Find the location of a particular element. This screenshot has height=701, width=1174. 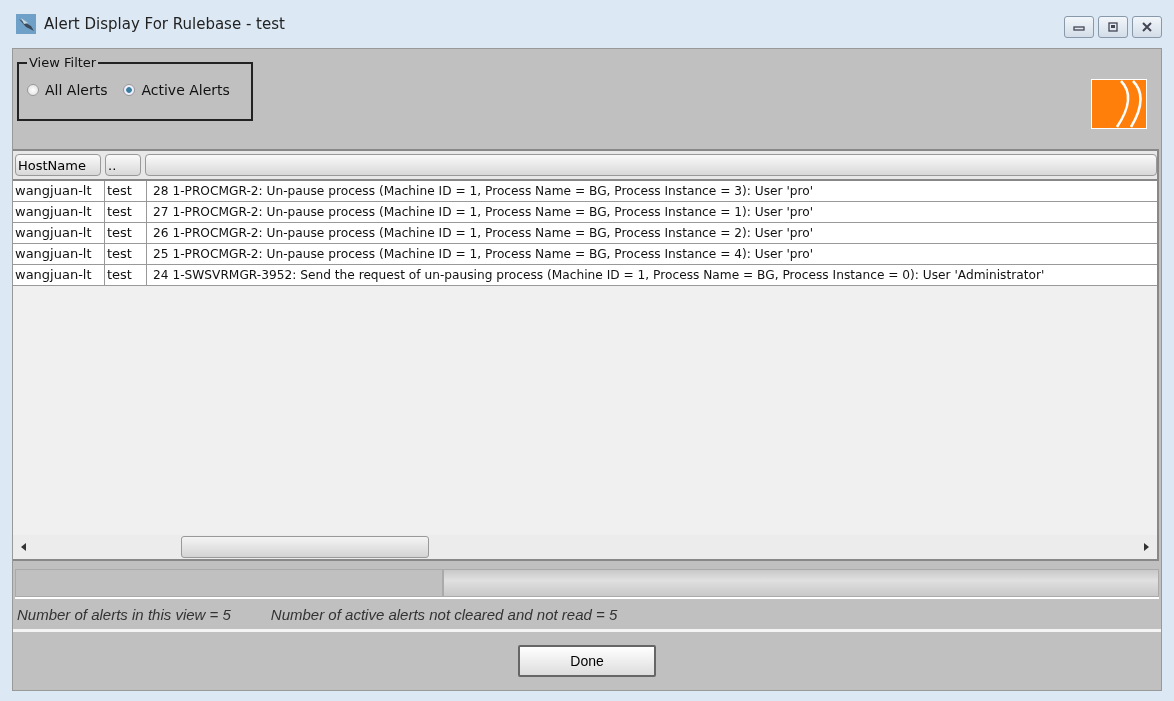

radio-option: All Alerts is located at coordinates (67, 90).